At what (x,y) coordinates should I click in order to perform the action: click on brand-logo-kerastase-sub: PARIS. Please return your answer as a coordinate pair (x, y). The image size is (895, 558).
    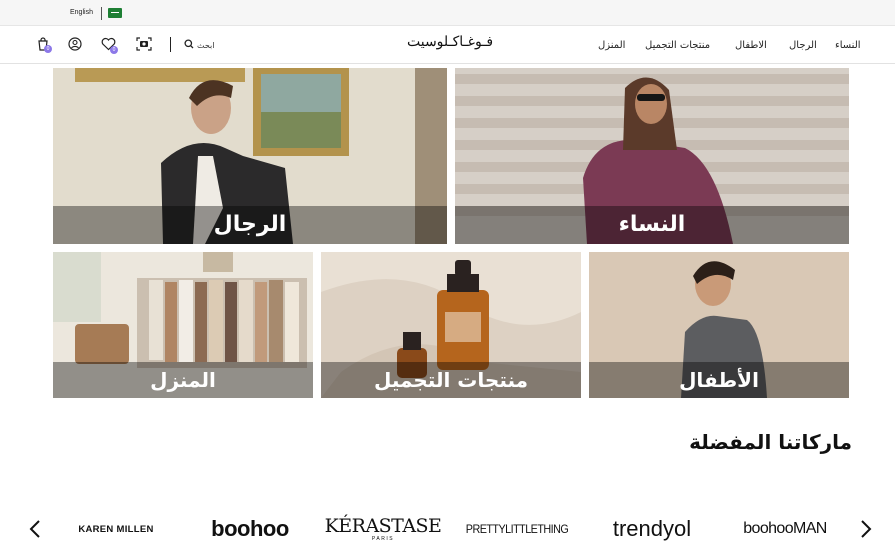
    Looking at the image, I should click on (383, 538).